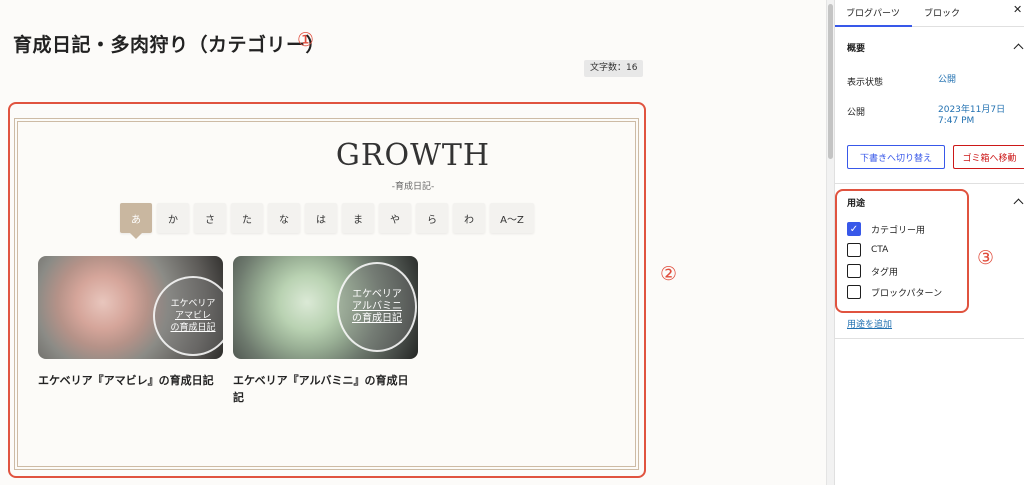  I want to click on page-title-text: 育成日記・多肉狩り（カテゴリー）, so click(169, 45).